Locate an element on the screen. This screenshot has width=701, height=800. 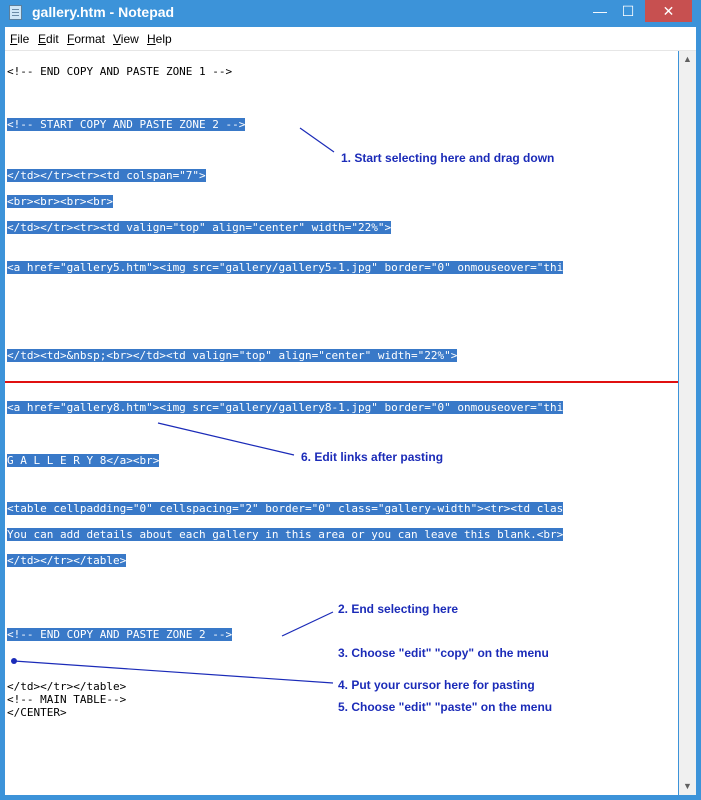
divider-line is located at coordinates (341, 382).